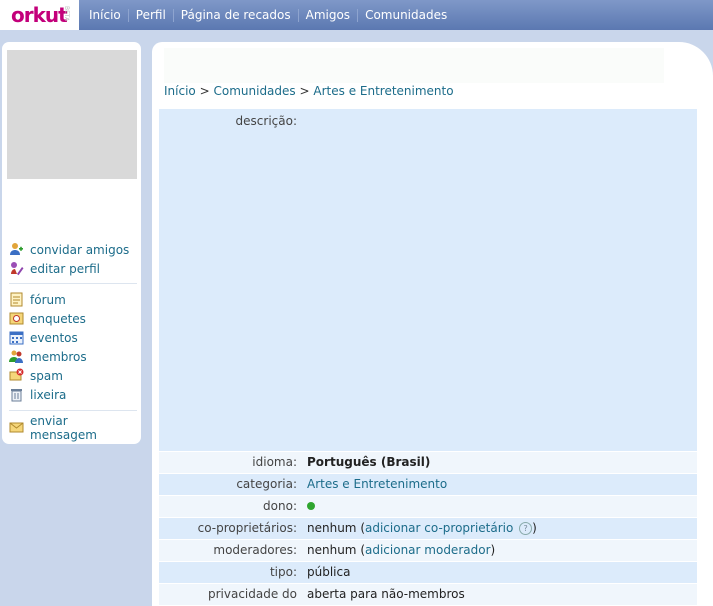  Describe the element at coordinates (383, 91) in the screenshot. I see `breadcrumb-categoria: Artes e Entretenimento` at that location.